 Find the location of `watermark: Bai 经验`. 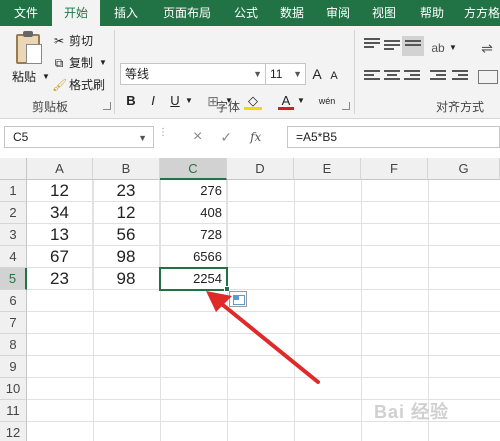

watermark: Bai 经验 is located at coordinates (412, 412).